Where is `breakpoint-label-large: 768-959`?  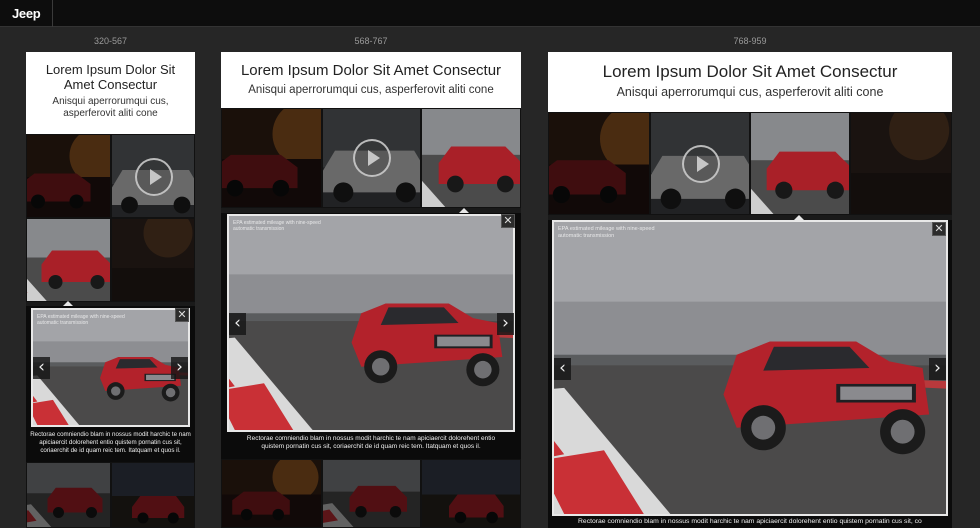
breakpoint-label-large: 768-959 is located at coordinates (750, 41).